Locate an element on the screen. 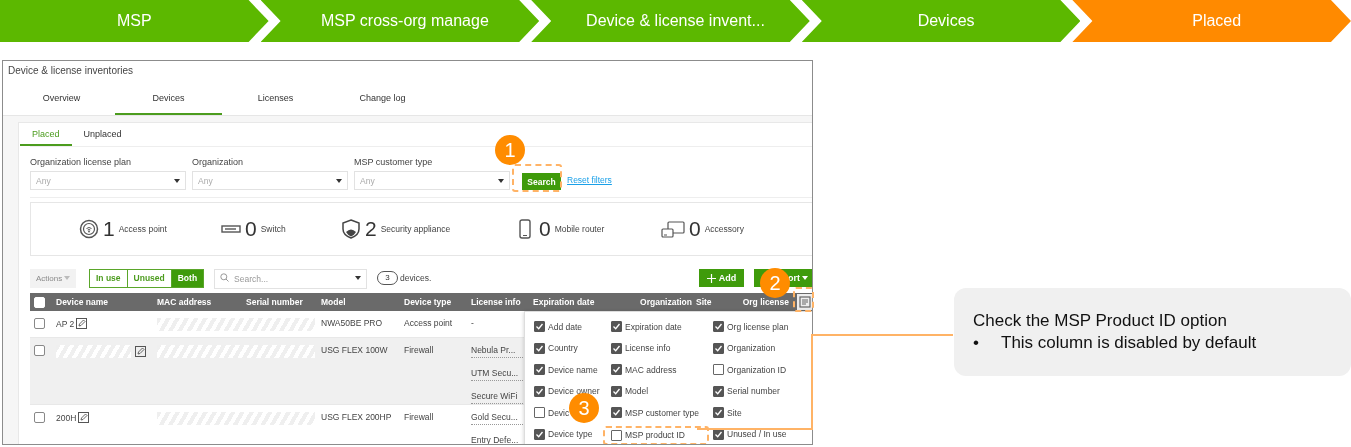 The height and width of the screenshot is (447, 1351). option-label: Add date is located at coordinates (565, 326).